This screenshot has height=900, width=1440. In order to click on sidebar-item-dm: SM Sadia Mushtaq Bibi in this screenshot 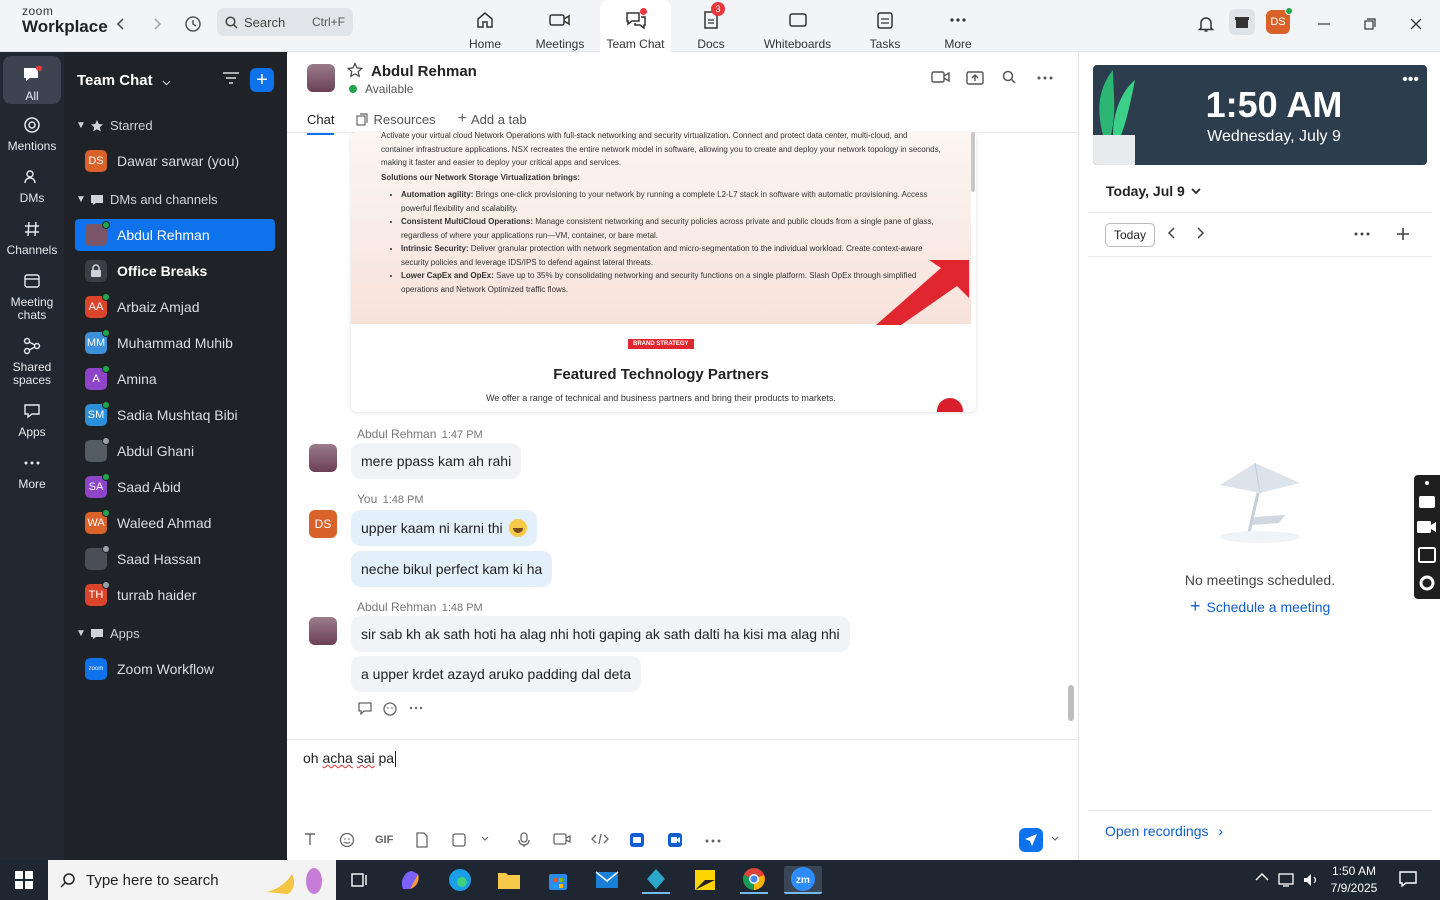, I will do `click(175, 415)`.